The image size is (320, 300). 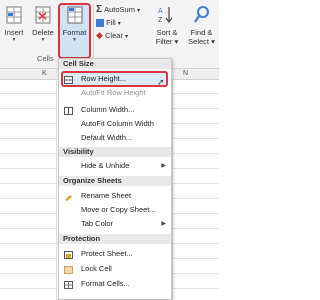 I want to click on lock-cell-icon, so click(x=68, y=269).